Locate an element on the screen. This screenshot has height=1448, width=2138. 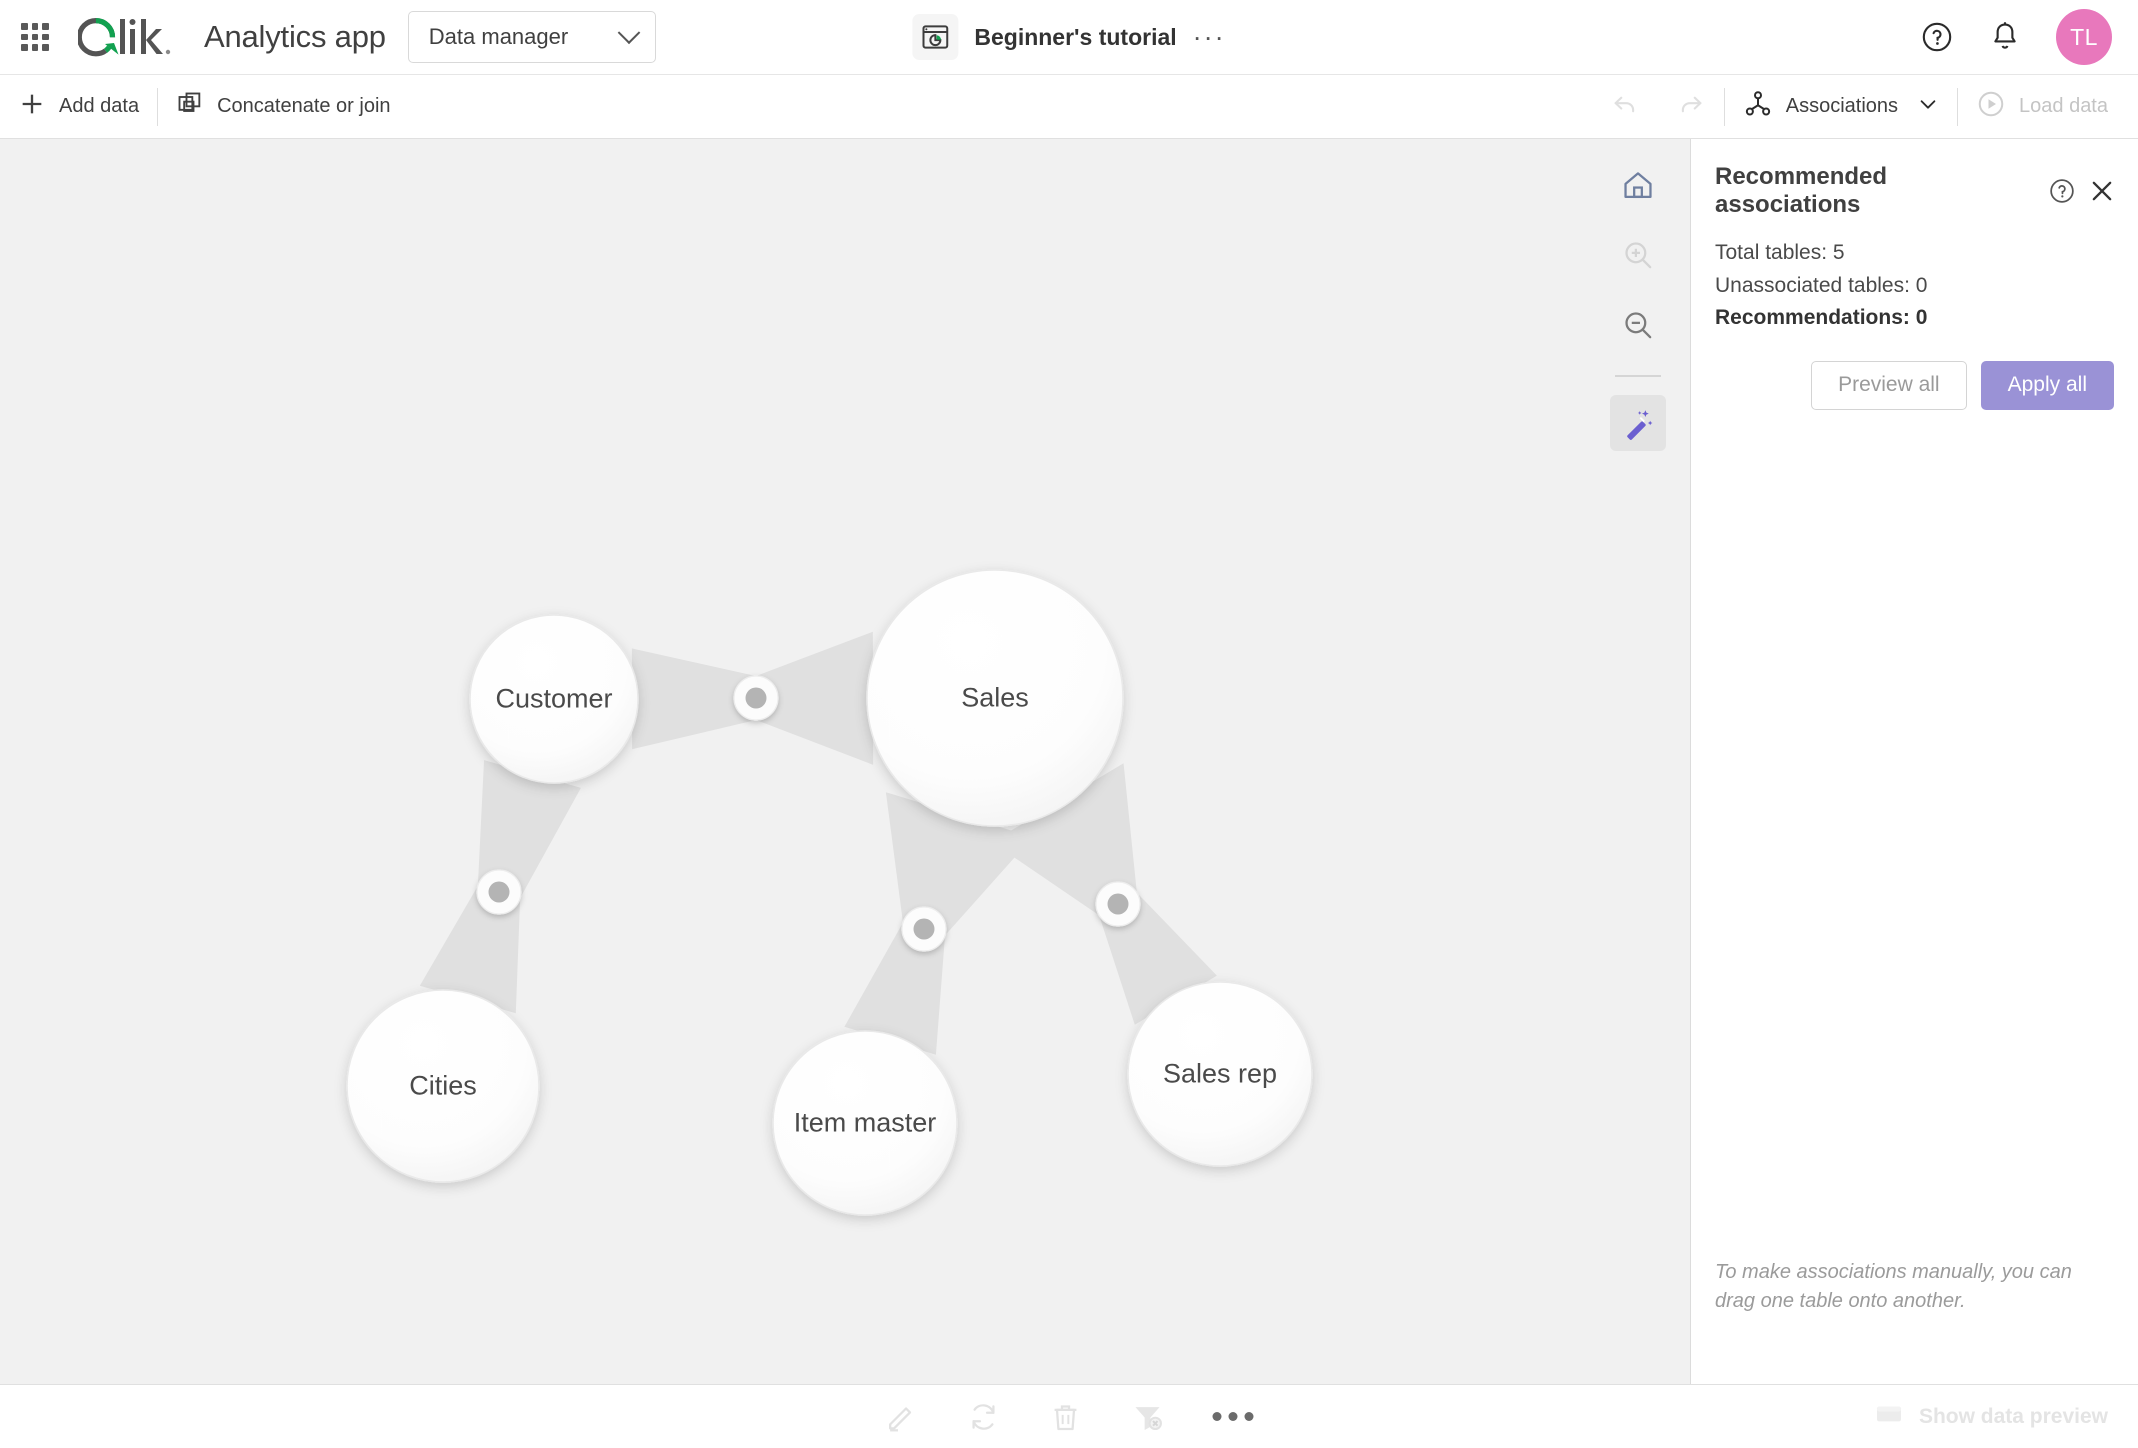
unassociated-tables-stat: Unassociated tables: 0 is located at coordinates (1821, 285).